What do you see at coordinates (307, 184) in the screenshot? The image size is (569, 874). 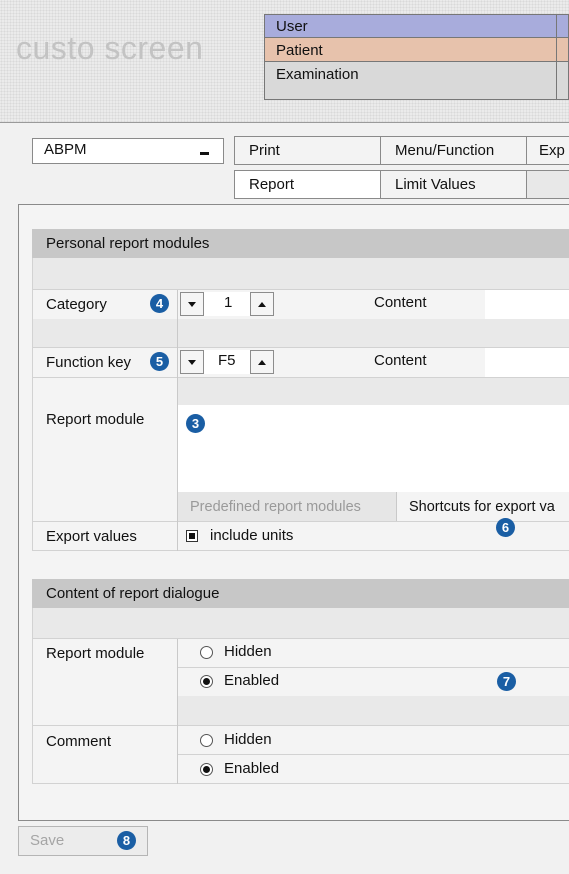 I see `tab-report: Report` at bounding box center [307, 184].